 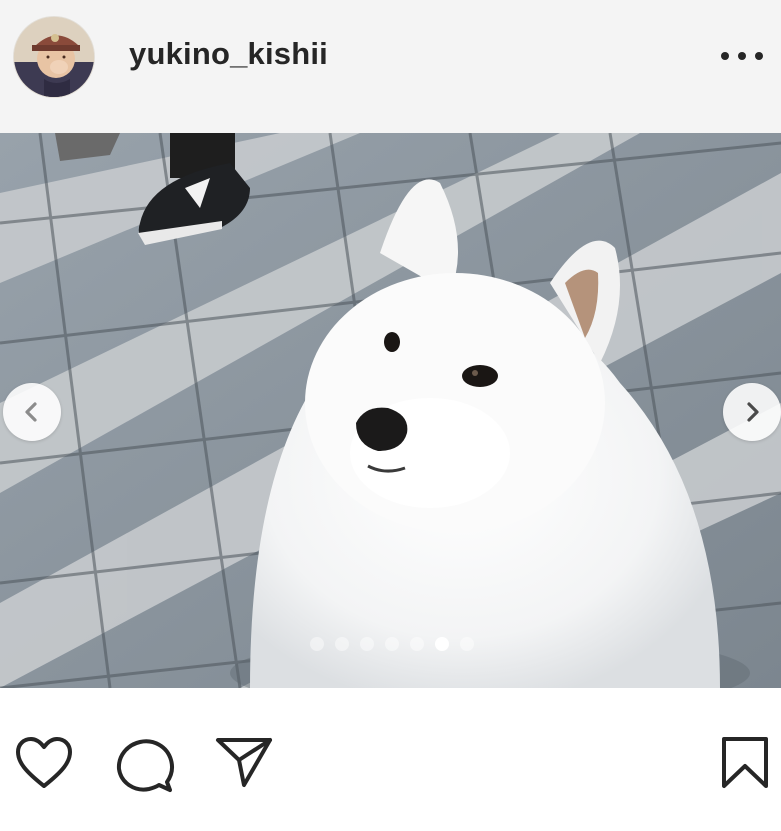 I want to click on carousel-dot-active, so click(x=442, y=644).